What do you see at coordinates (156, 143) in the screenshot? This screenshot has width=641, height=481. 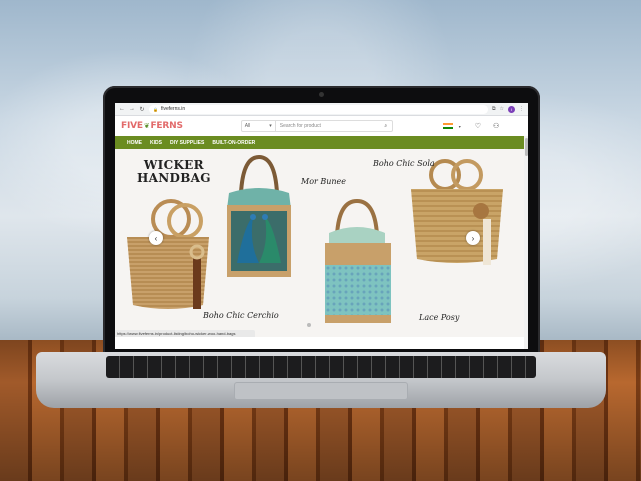 I see `nav-item-kids: KIDS` at bounding box center [156, 143].